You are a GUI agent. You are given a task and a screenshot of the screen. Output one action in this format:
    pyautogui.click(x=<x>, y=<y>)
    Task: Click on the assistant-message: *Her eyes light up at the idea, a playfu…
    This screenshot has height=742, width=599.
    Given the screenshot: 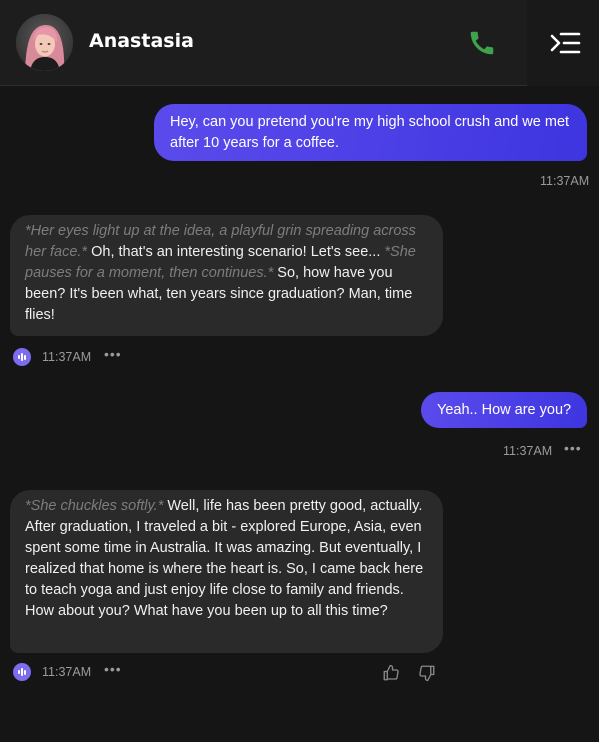 What is the action you would take?
    pyautogui.click(x=226, y=275)
    